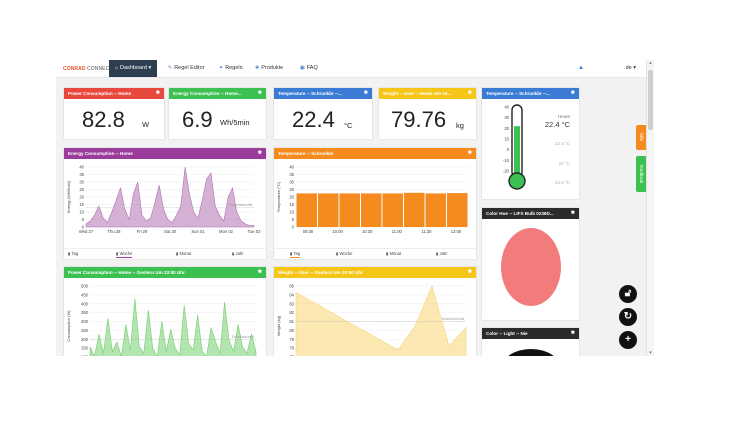 The height and width of the screenshot is (438, 736). I want to click on color-hue-card: Color Hue -- LIFX Bulb 0236D... ✱, so click(530, 264).